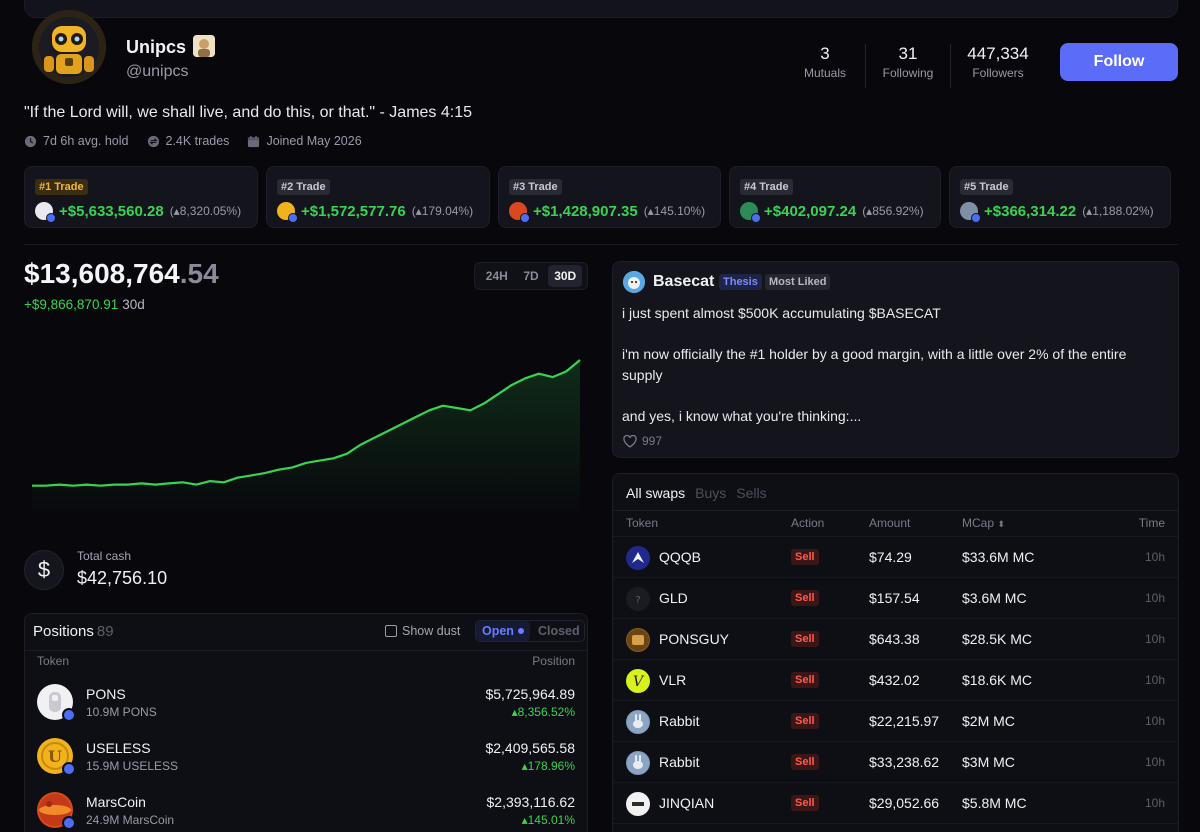 The image size is (1200, 832). I want to click on basecat-avatar, so click(634, 282).